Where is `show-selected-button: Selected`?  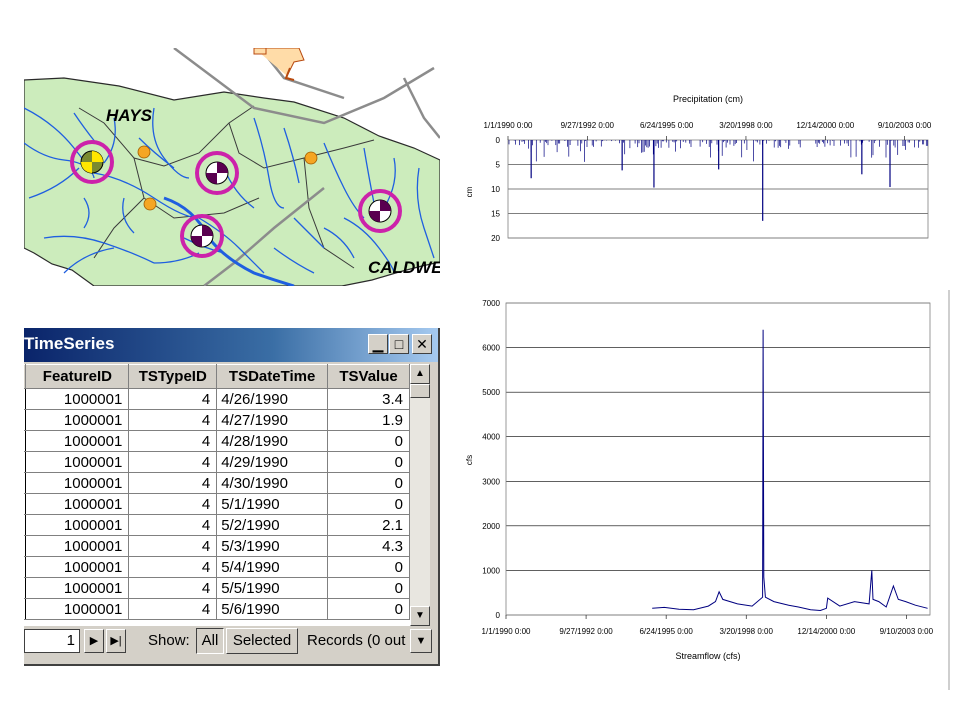 show-selected-button: Selected is located at coordinates (262, 641).